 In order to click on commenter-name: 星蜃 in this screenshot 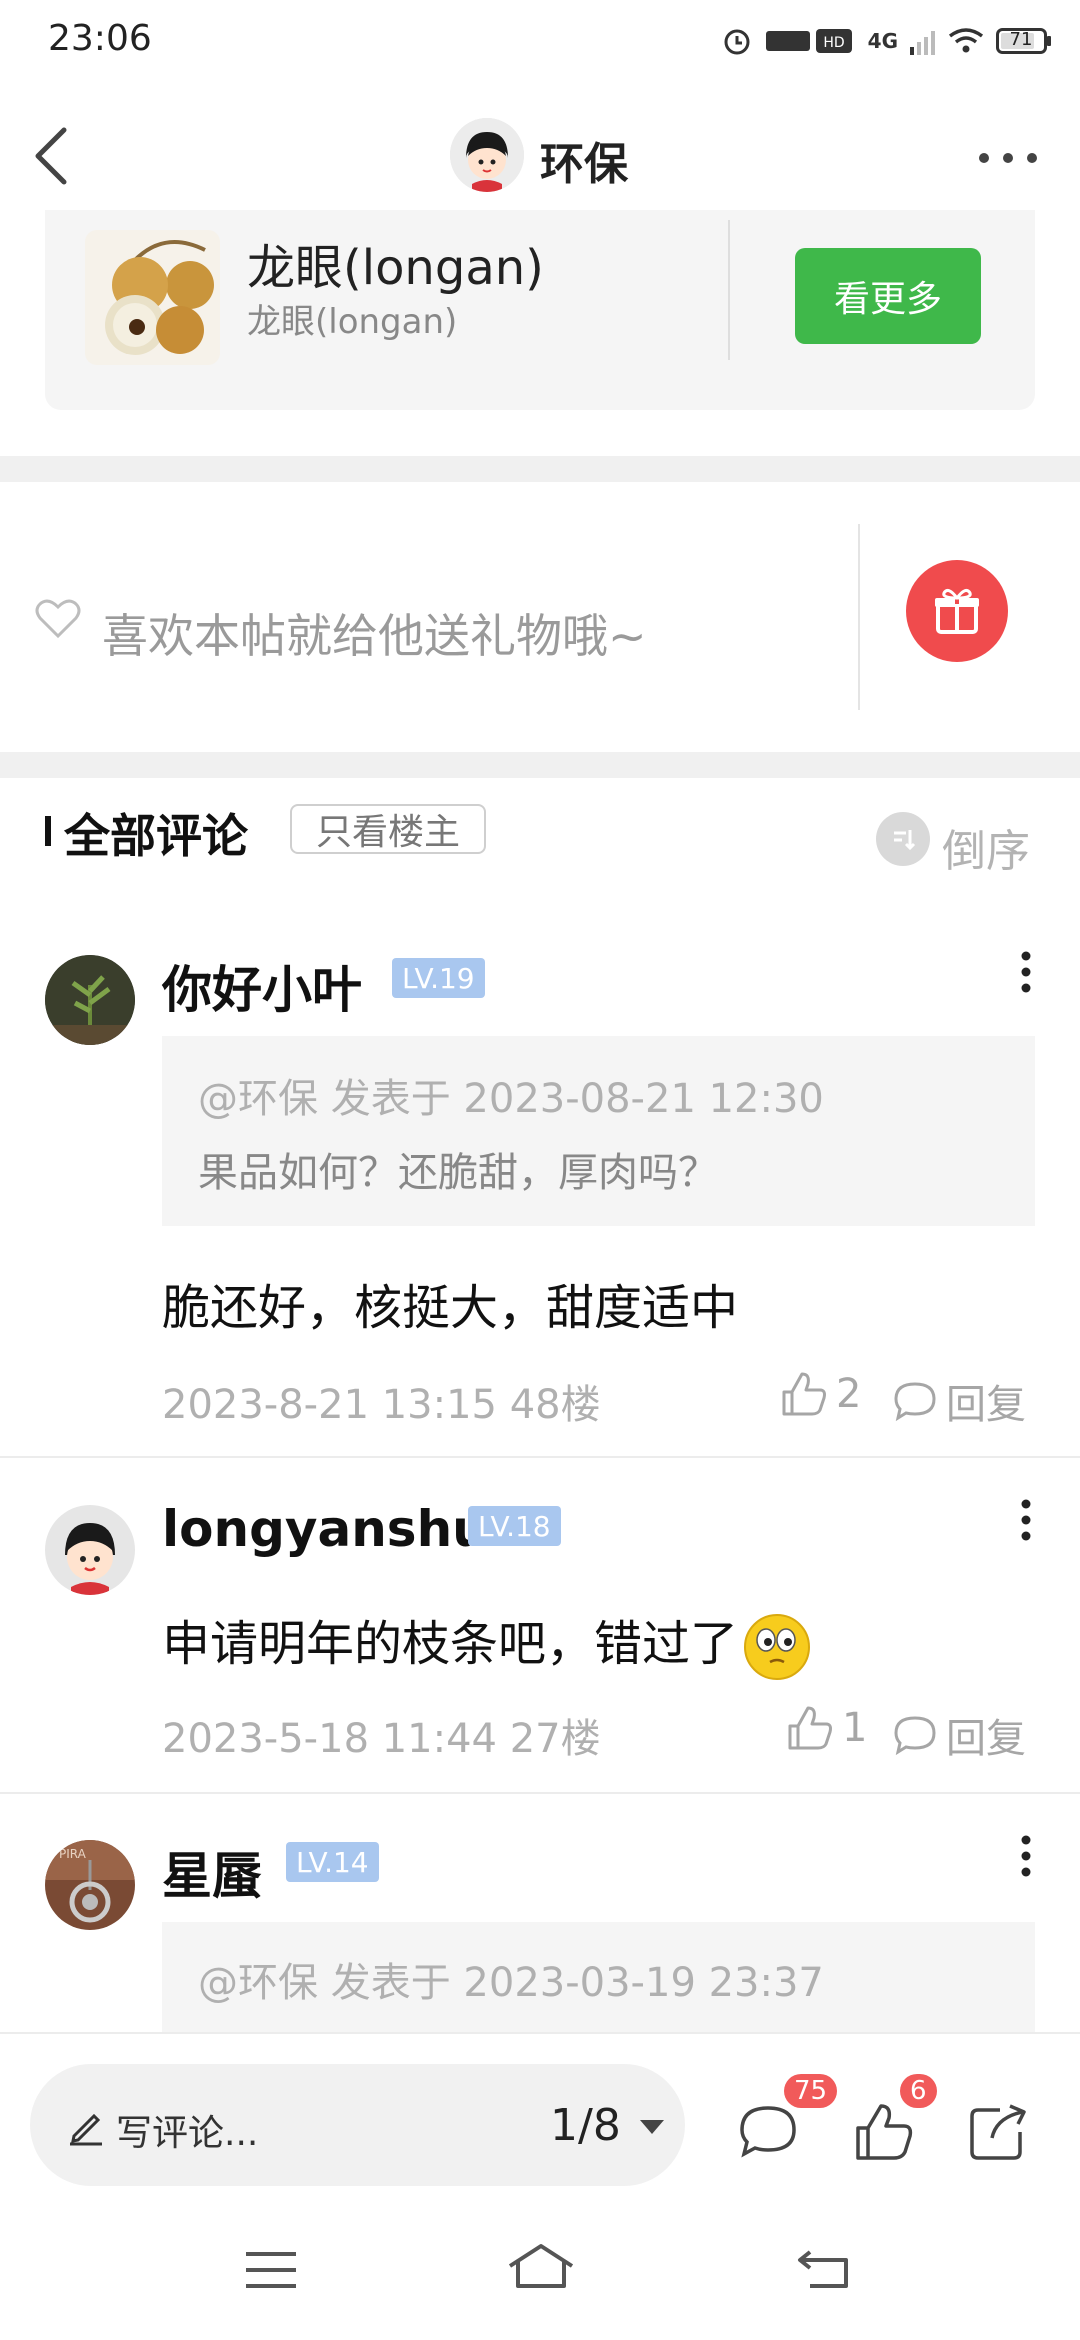, I will do `click(212, 1872)`.